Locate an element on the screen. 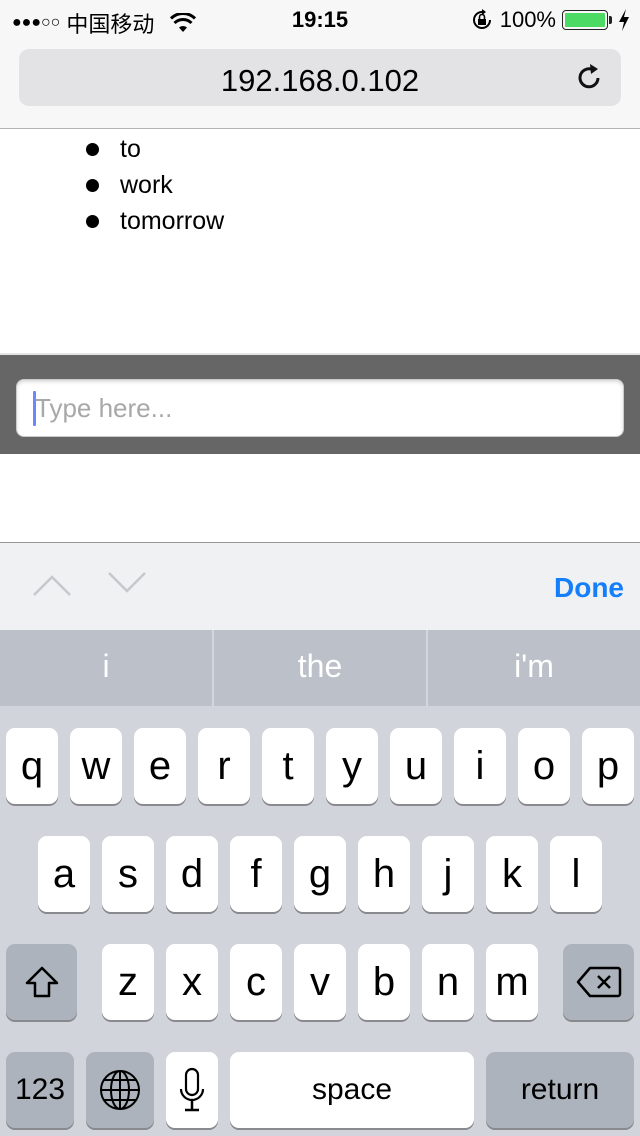  key-j: j is located at coordinates (448, 874).